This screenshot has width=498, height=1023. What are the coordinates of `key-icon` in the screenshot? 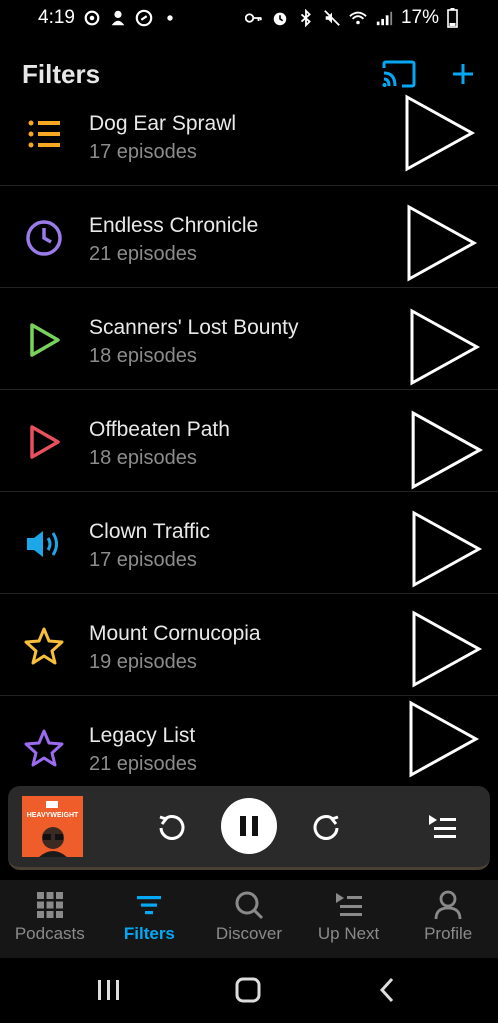 It's located at (253, 18).